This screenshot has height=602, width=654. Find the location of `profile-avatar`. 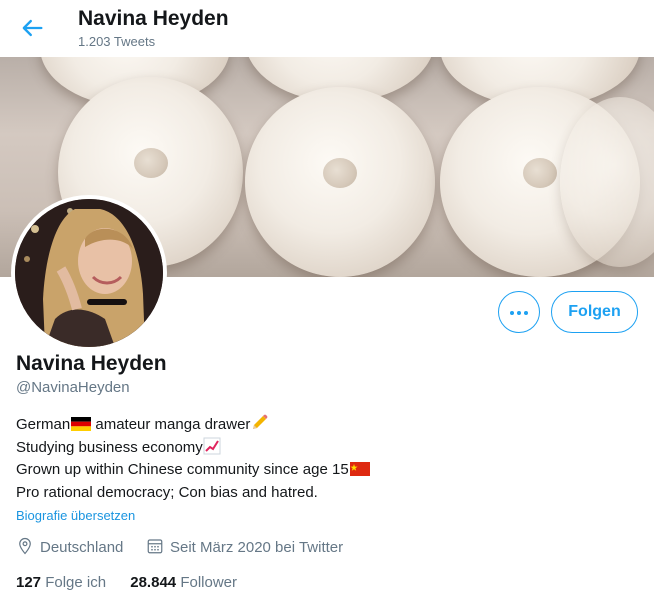

profile-avatar is located at coordinates (89, 273).